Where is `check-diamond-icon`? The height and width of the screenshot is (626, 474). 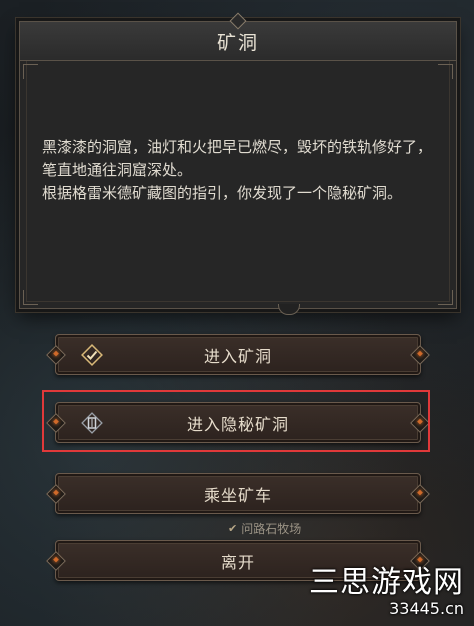 check-diamond-icon is located at coordinates (92, 355).